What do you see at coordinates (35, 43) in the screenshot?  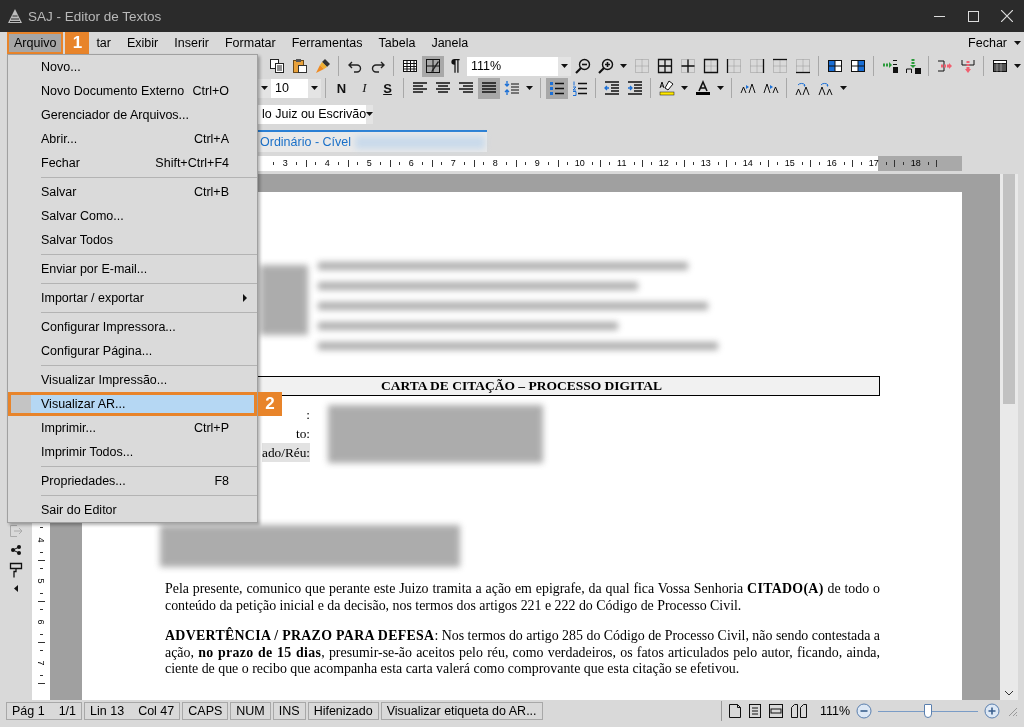 I see `menu-item: Arquivo` at bounding box center [35, 43].